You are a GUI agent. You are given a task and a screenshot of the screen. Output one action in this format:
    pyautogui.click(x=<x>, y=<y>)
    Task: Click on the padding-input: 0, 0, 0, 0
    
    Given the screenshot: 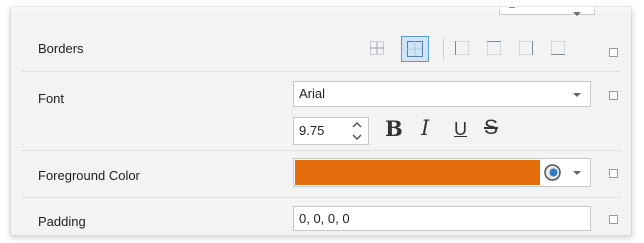 What is the action you would take?
    pyautogui.click(x=442, y=218)
    